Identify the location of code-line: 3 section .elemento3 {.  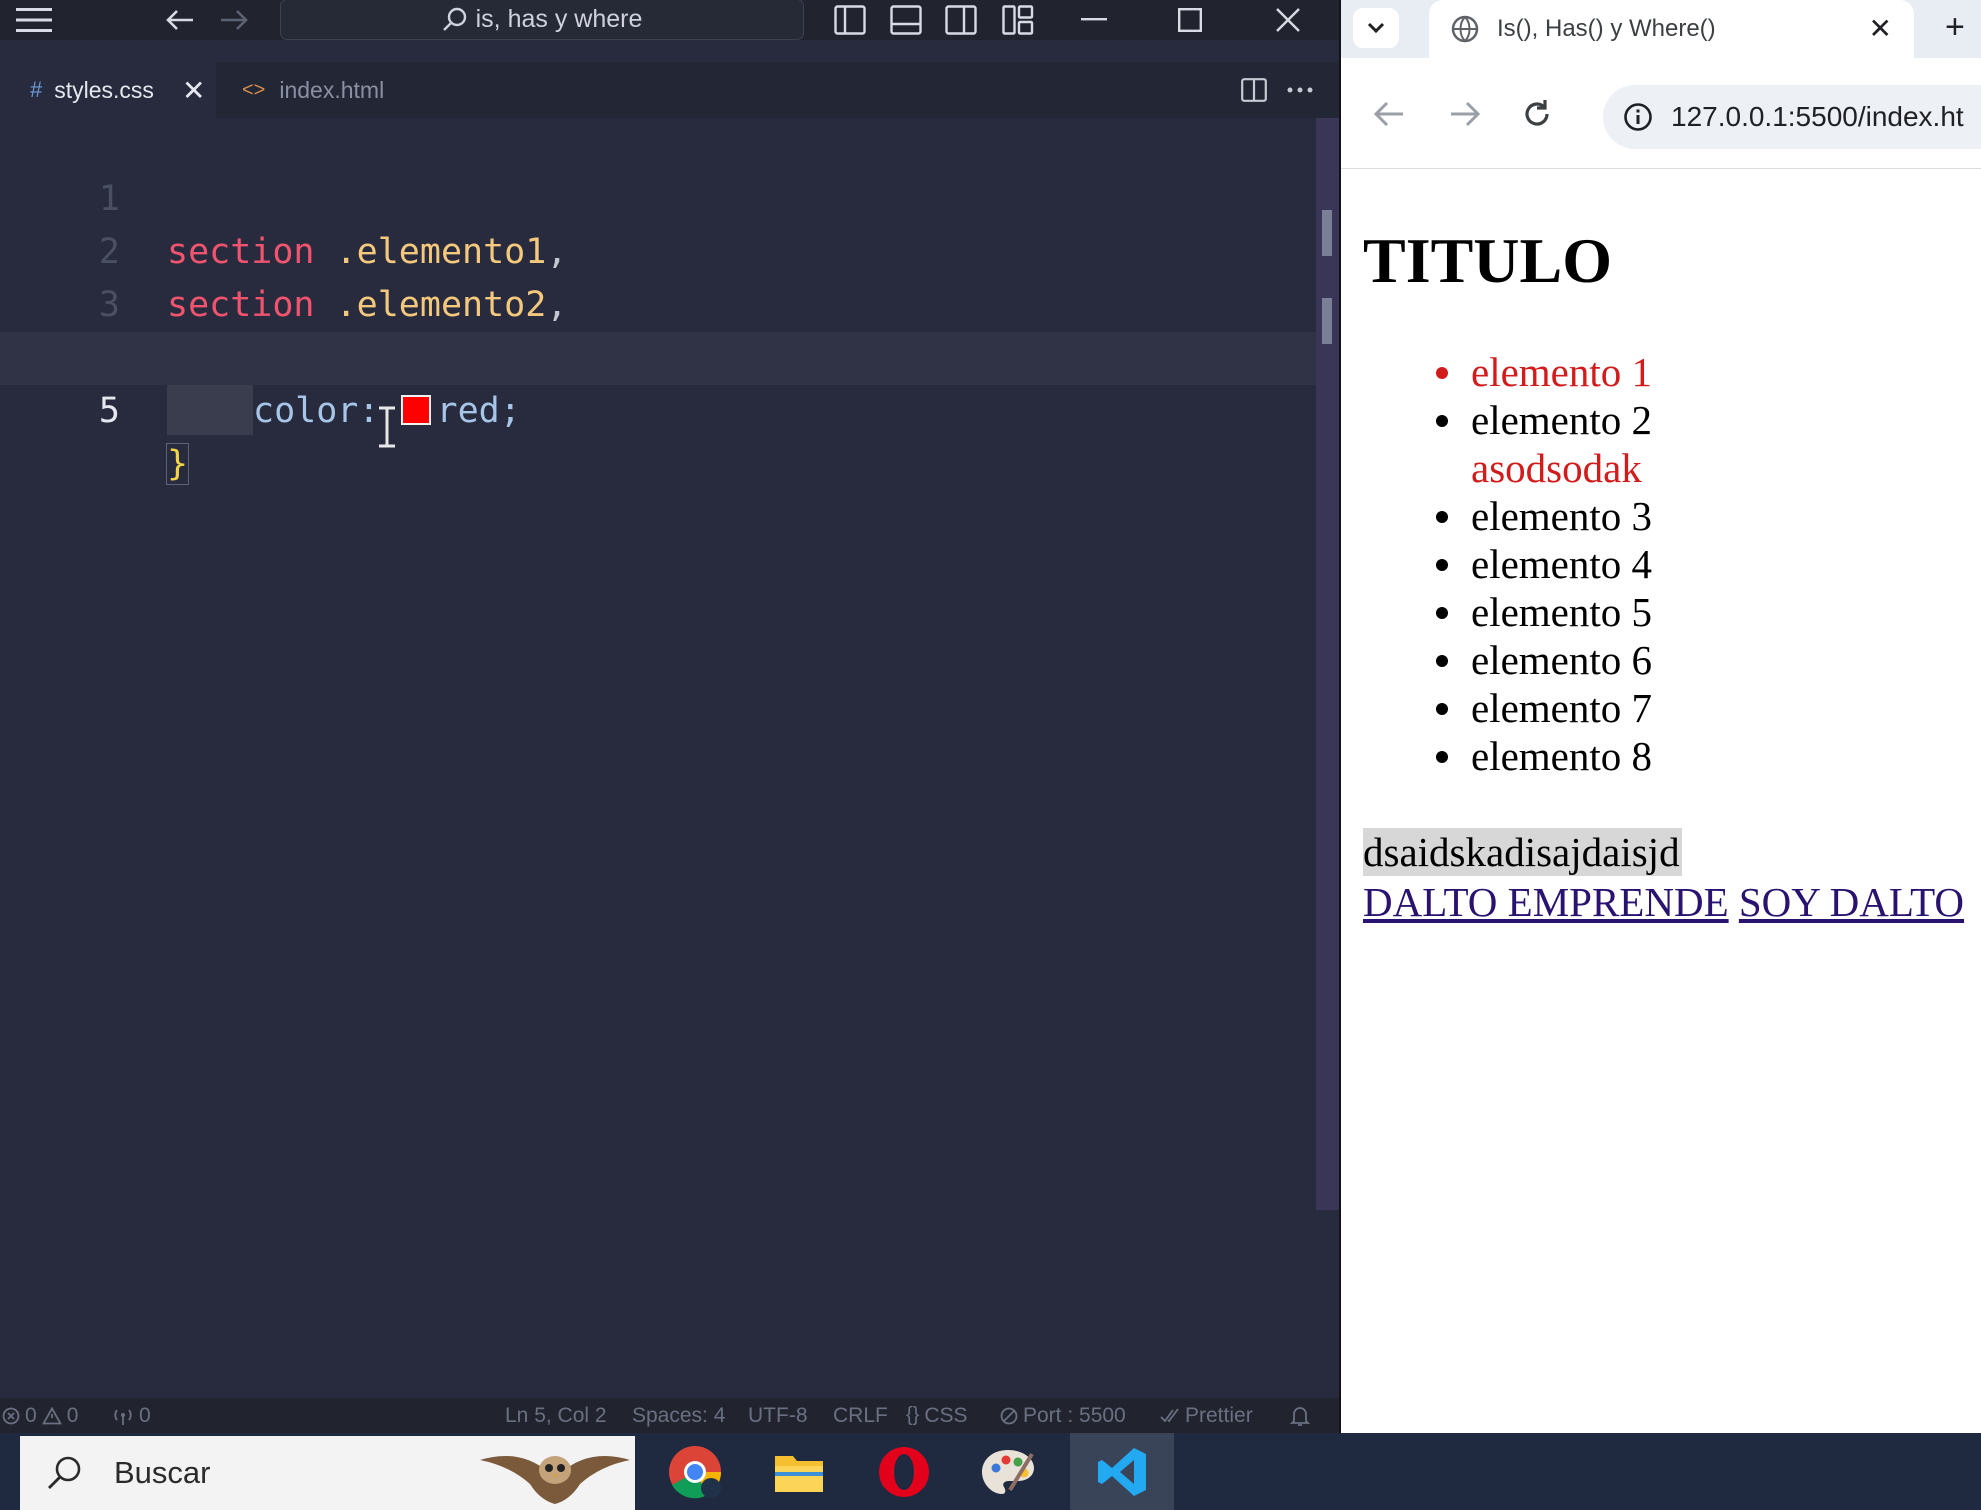
(658, 302).